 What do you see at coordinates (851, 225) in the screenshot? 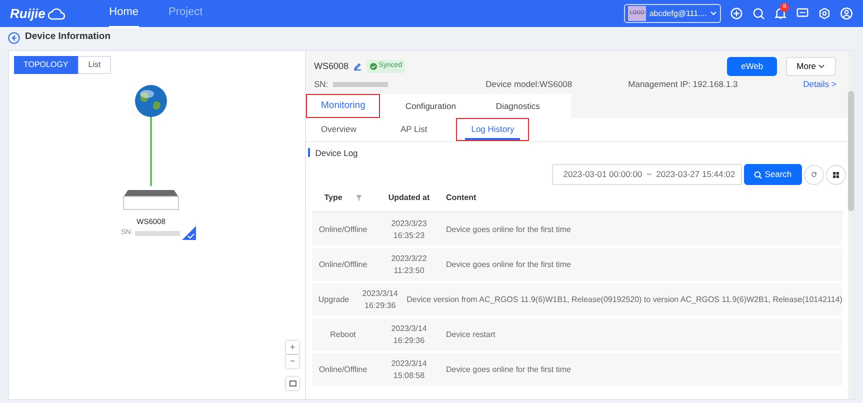
I see `scrollbar` at bounding box center [851, 225].